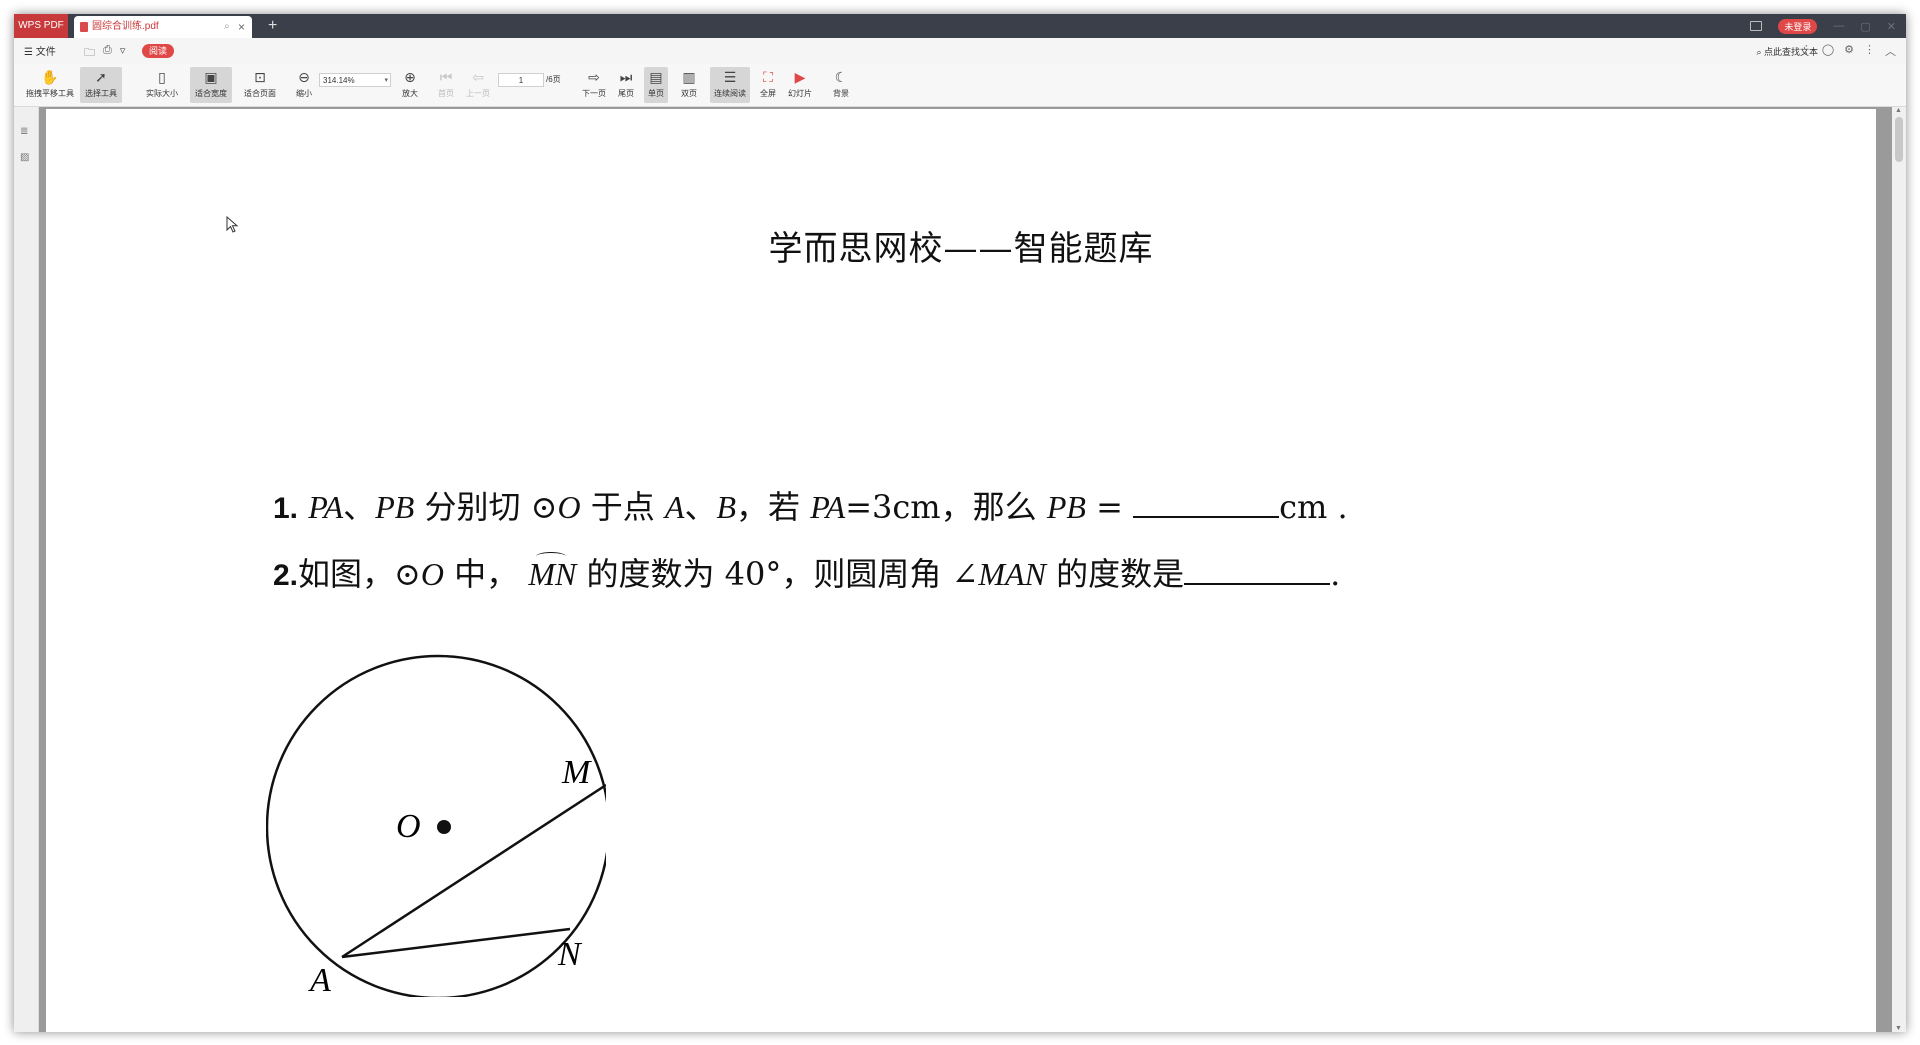 Image resolution: width=1920 pixels, height=1045 pixels. I want to click on page-title: 学而思网校——智能题库, so click(961, 249).